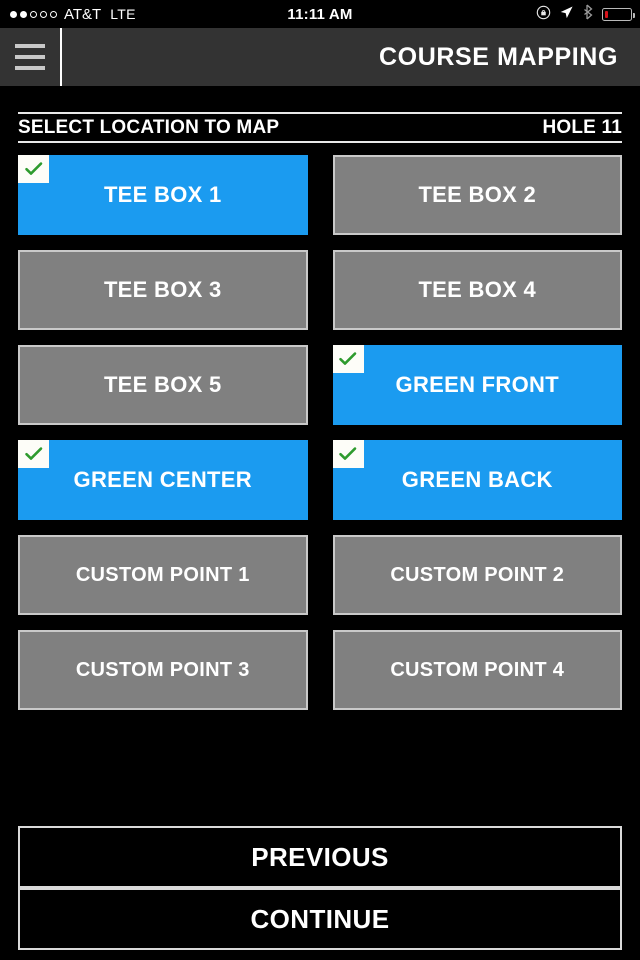  I want to click on location-button: TEE BOX 3, so click(163, 290).